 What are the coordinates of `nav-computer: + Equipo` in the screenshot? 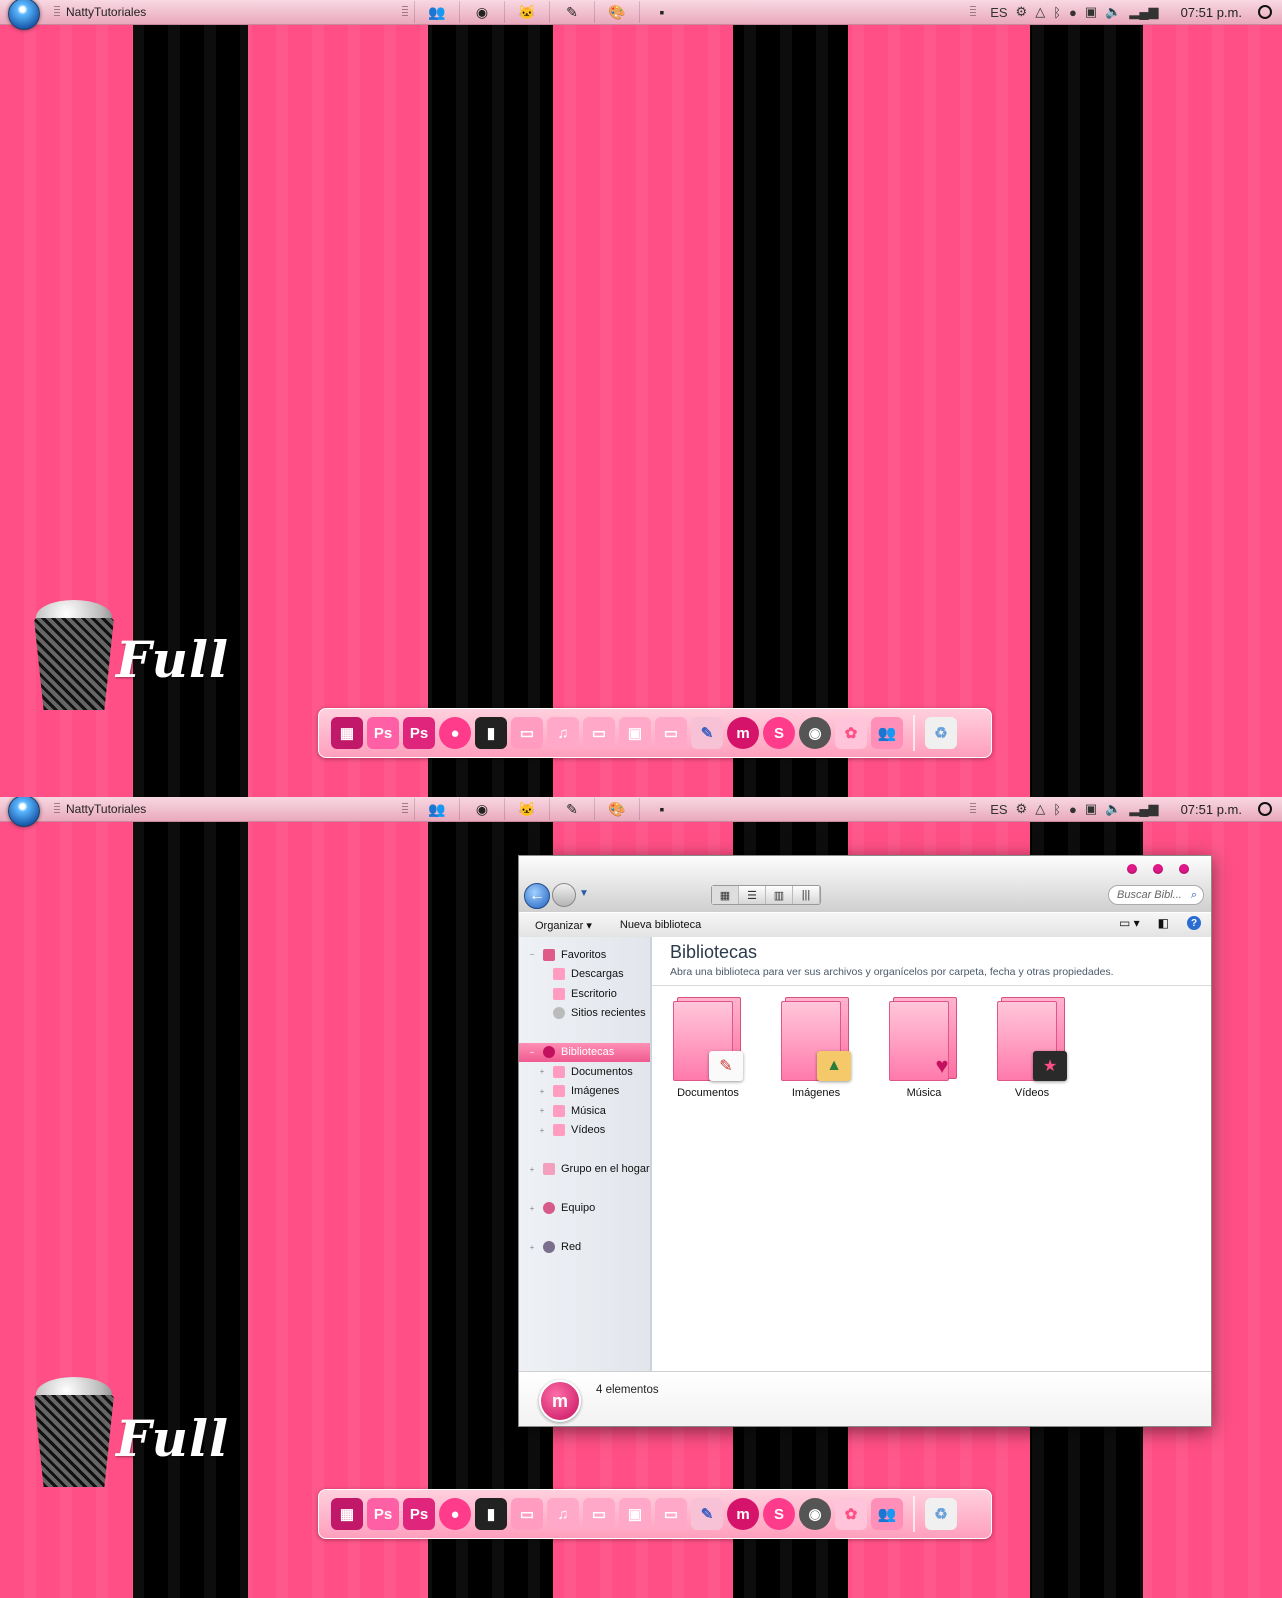 It's located at (584, 1209).